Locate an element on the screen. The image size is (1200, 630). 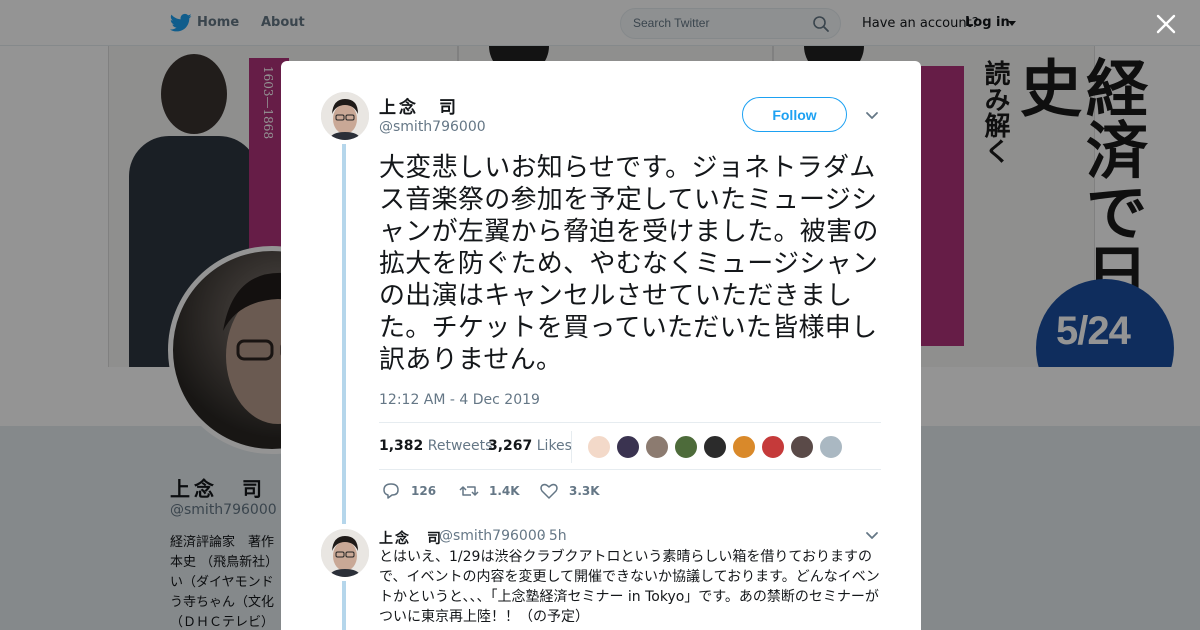
chevron-down-icon is located at coordinates (872, 116).